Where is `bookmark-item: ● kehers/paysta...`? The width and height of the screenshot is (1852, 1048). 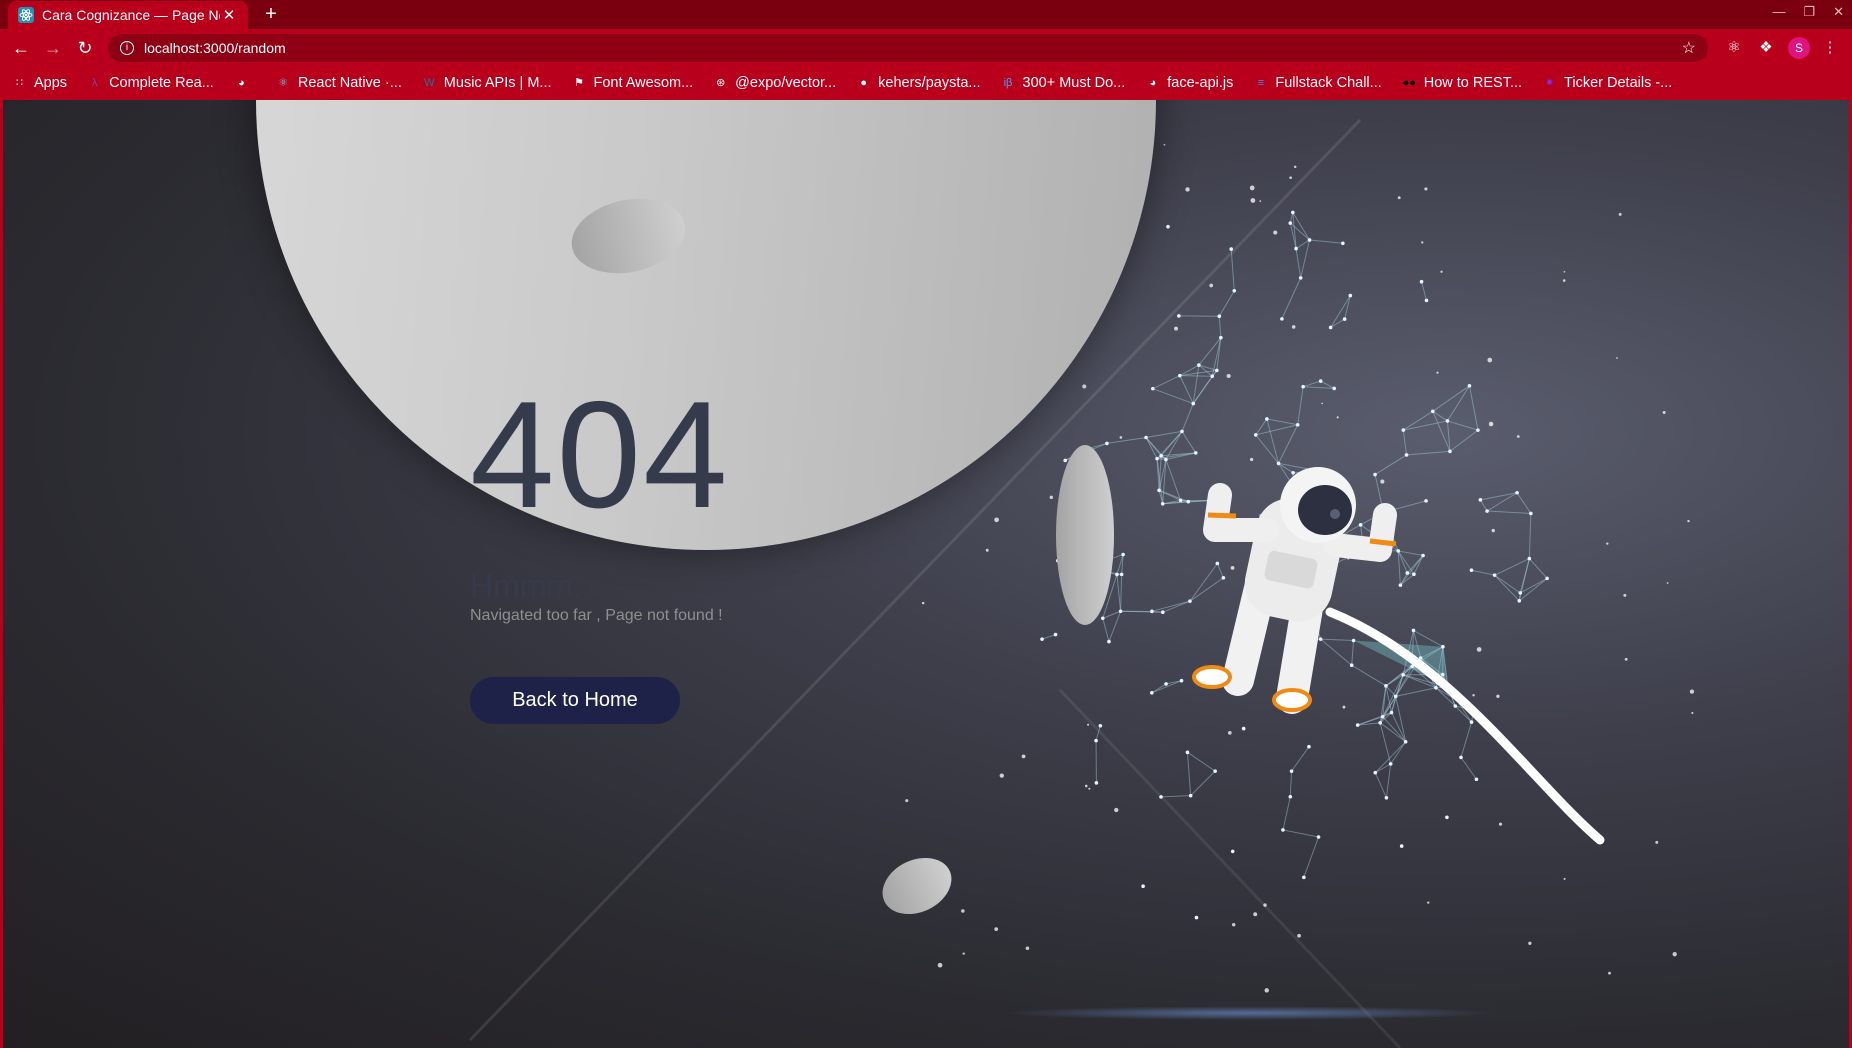
bookmark-item: ● kehers/paysta... is located at coordinates (918, 83).